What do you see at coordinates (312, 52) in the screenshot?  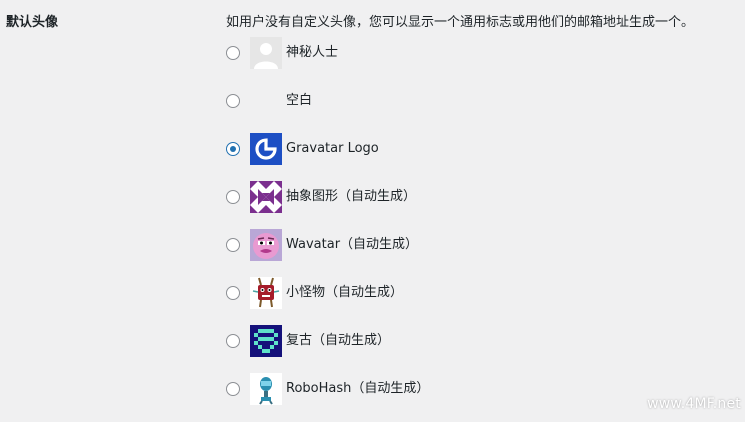 I see `option-label: 神秘人士` at bounding box center [312, 52].